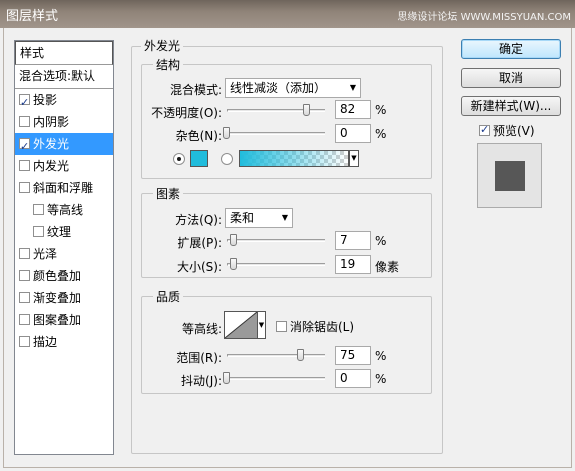  What do you see at coordinates (227, 159) in the screenshot?
I see `gradient-radio` at bounding box center [227, 159].